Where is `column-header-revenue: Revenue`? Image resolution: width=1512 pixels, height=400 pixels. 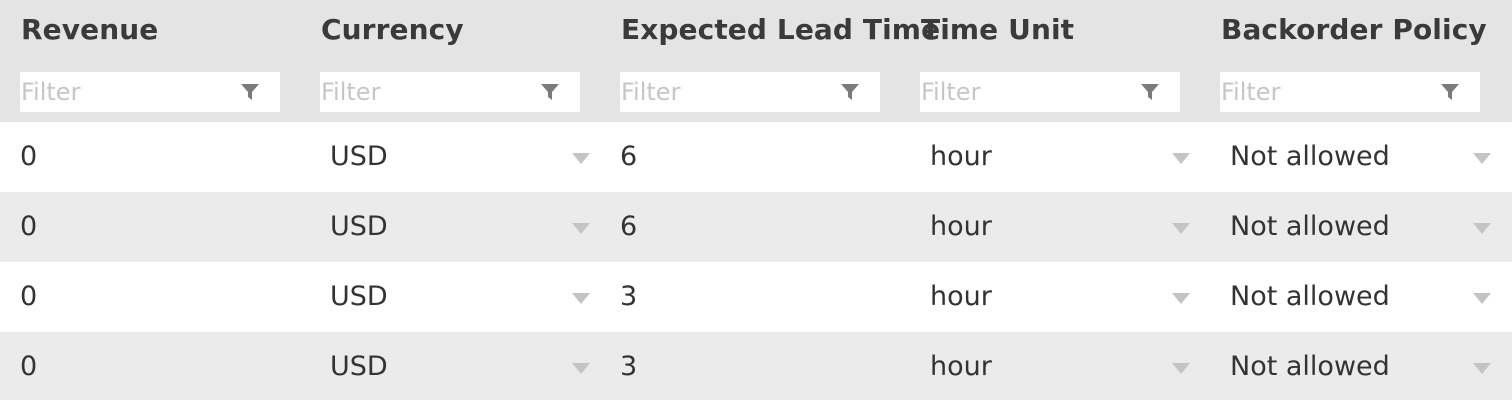
column-header-revenue: Revenue is located at coordinates (150, 31).